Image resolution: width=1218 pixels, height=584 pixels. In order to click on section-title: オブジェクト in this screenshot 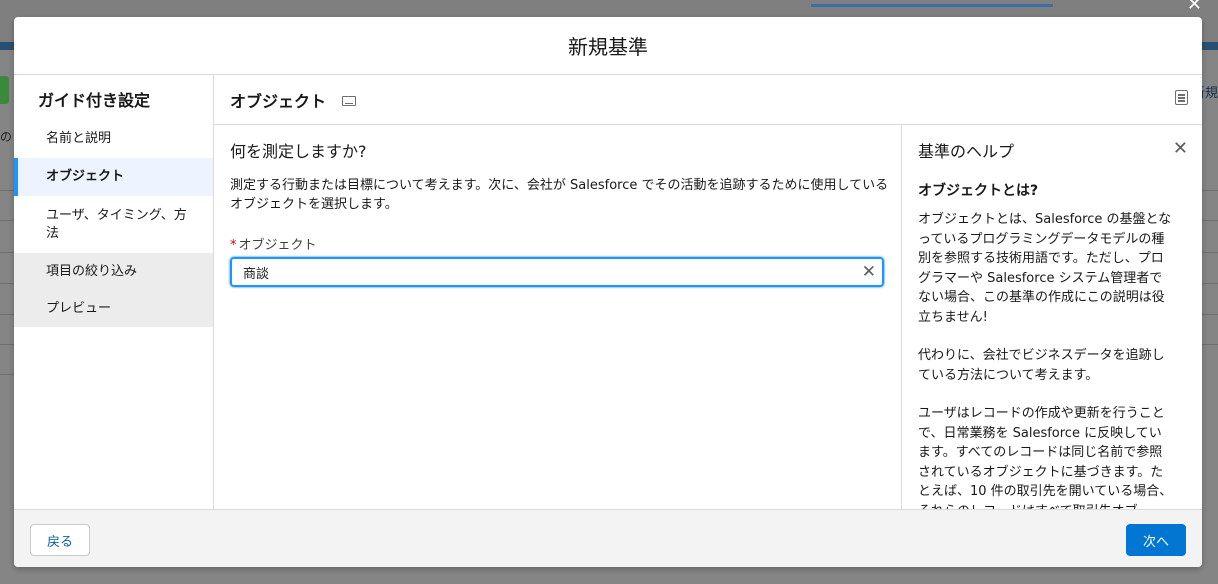, I will do `click(278, 101)`.